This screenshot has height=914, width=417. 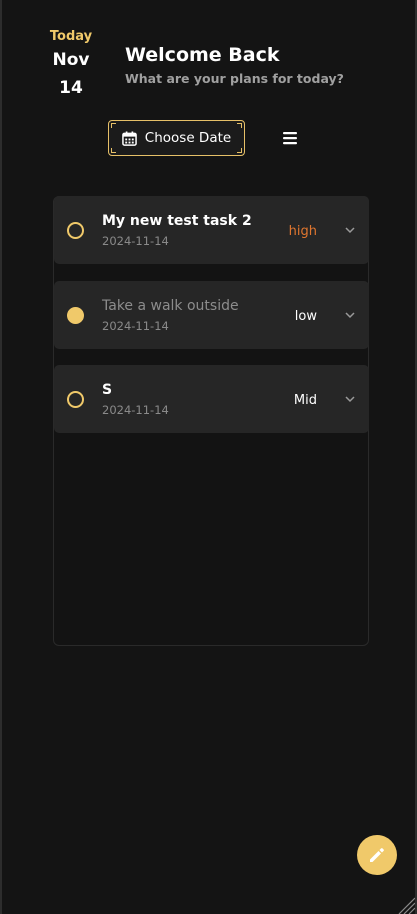 What do you see at coordinates (211, 315) in the screenshot?
I see `task-item: Take a walk outside 2024-11-14 low` at bounding box center [211, 315].